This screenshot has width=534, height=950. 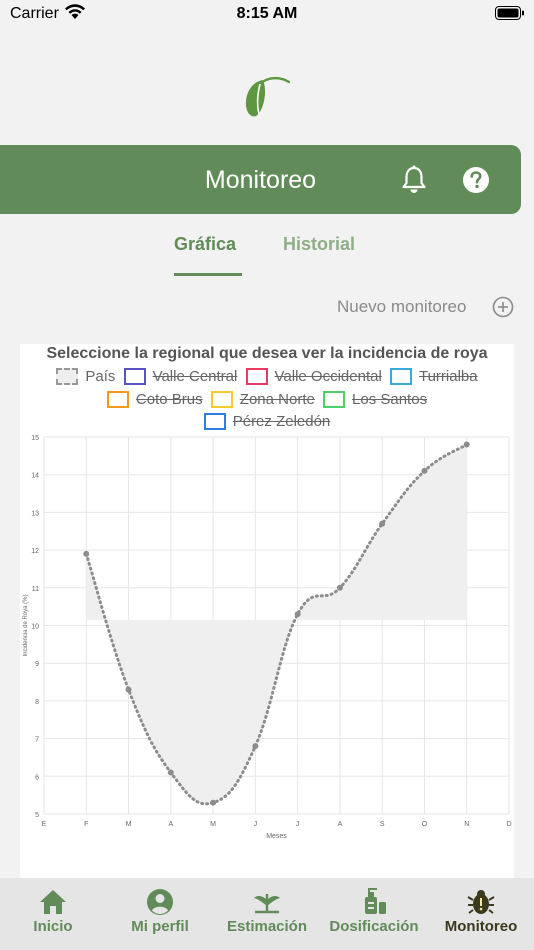 What do you see at coordinates (401, 307) in the screenshot?
I see `new-monitoring-link: Nuevo monitoreo` at bounding box center [401, 307].